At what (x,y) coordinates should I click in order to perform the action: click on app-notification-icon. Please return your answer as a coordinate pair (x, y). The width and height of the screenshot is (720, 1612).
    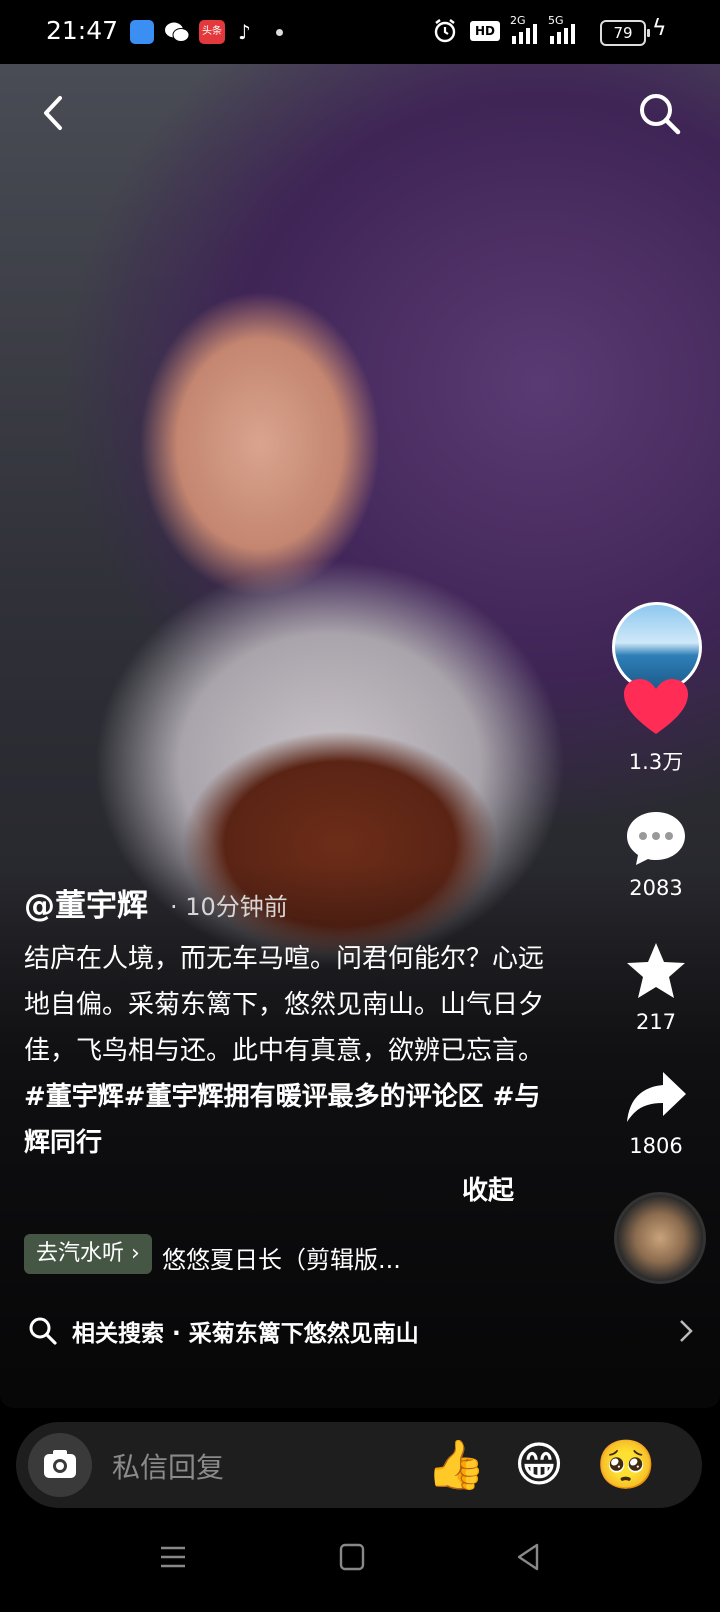
    Looking at the image, I should click on (142, 32).